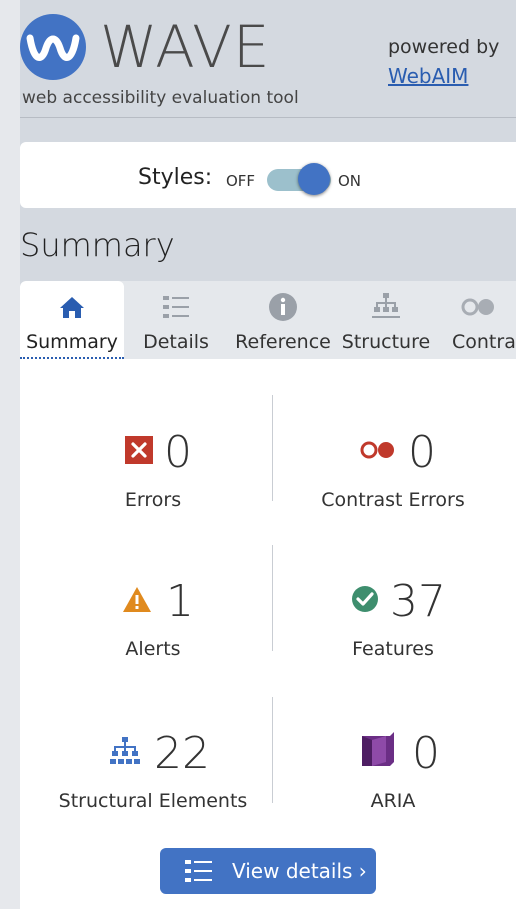 The width and height of the screenshot is (516, 909). Describe the element at coordinates (386, 307) in the screenshot. I see `hierarchy-icon` at that location.